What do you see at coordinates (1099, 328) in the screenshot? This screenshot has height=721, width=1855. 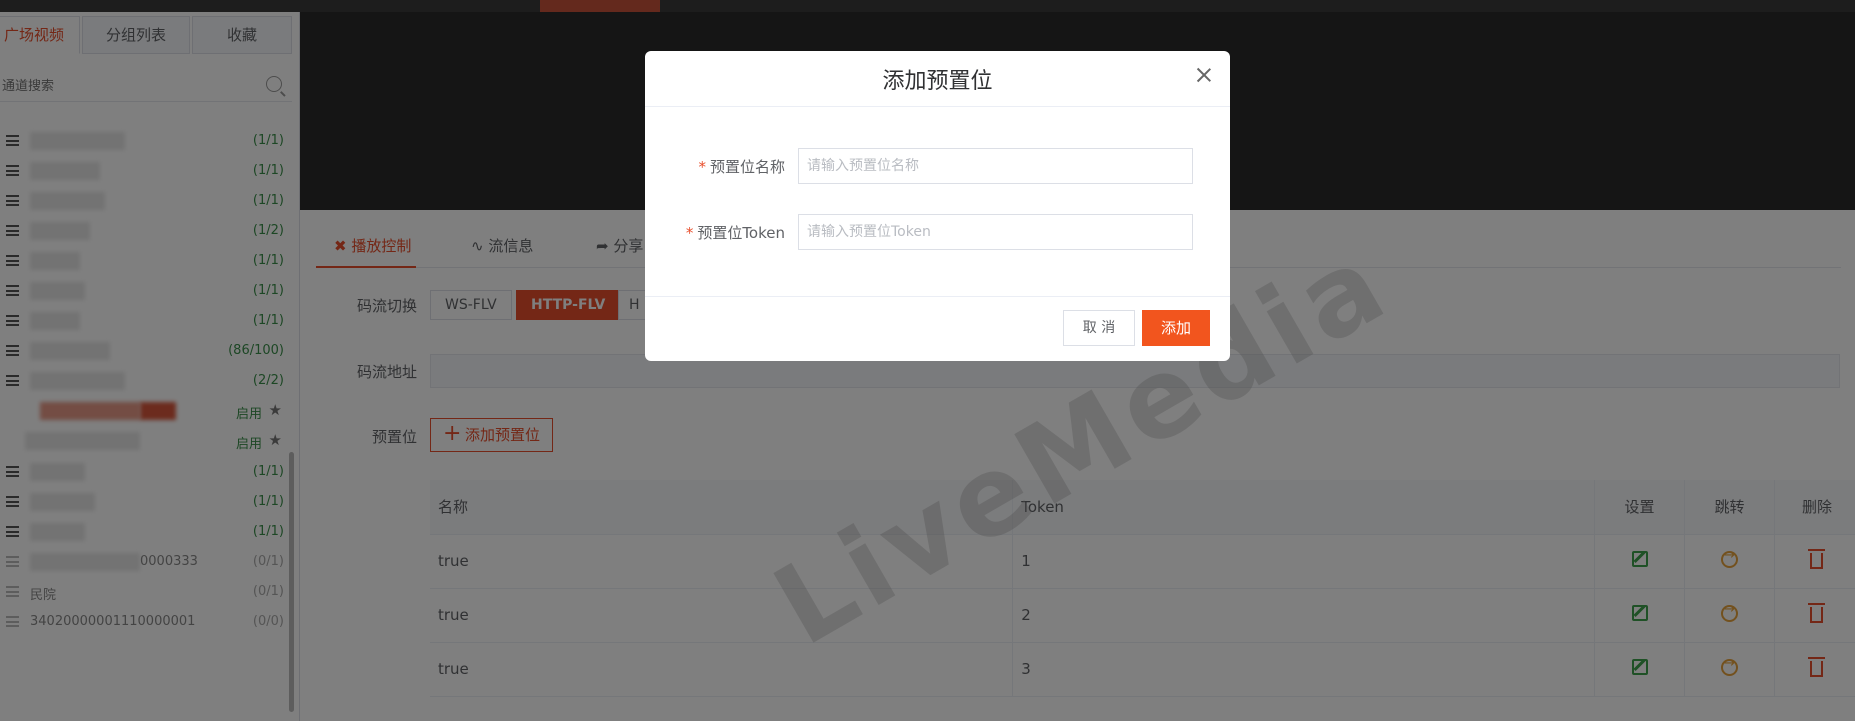 I see `cancel-button: 取 消` at bounding box center [1099, 328].